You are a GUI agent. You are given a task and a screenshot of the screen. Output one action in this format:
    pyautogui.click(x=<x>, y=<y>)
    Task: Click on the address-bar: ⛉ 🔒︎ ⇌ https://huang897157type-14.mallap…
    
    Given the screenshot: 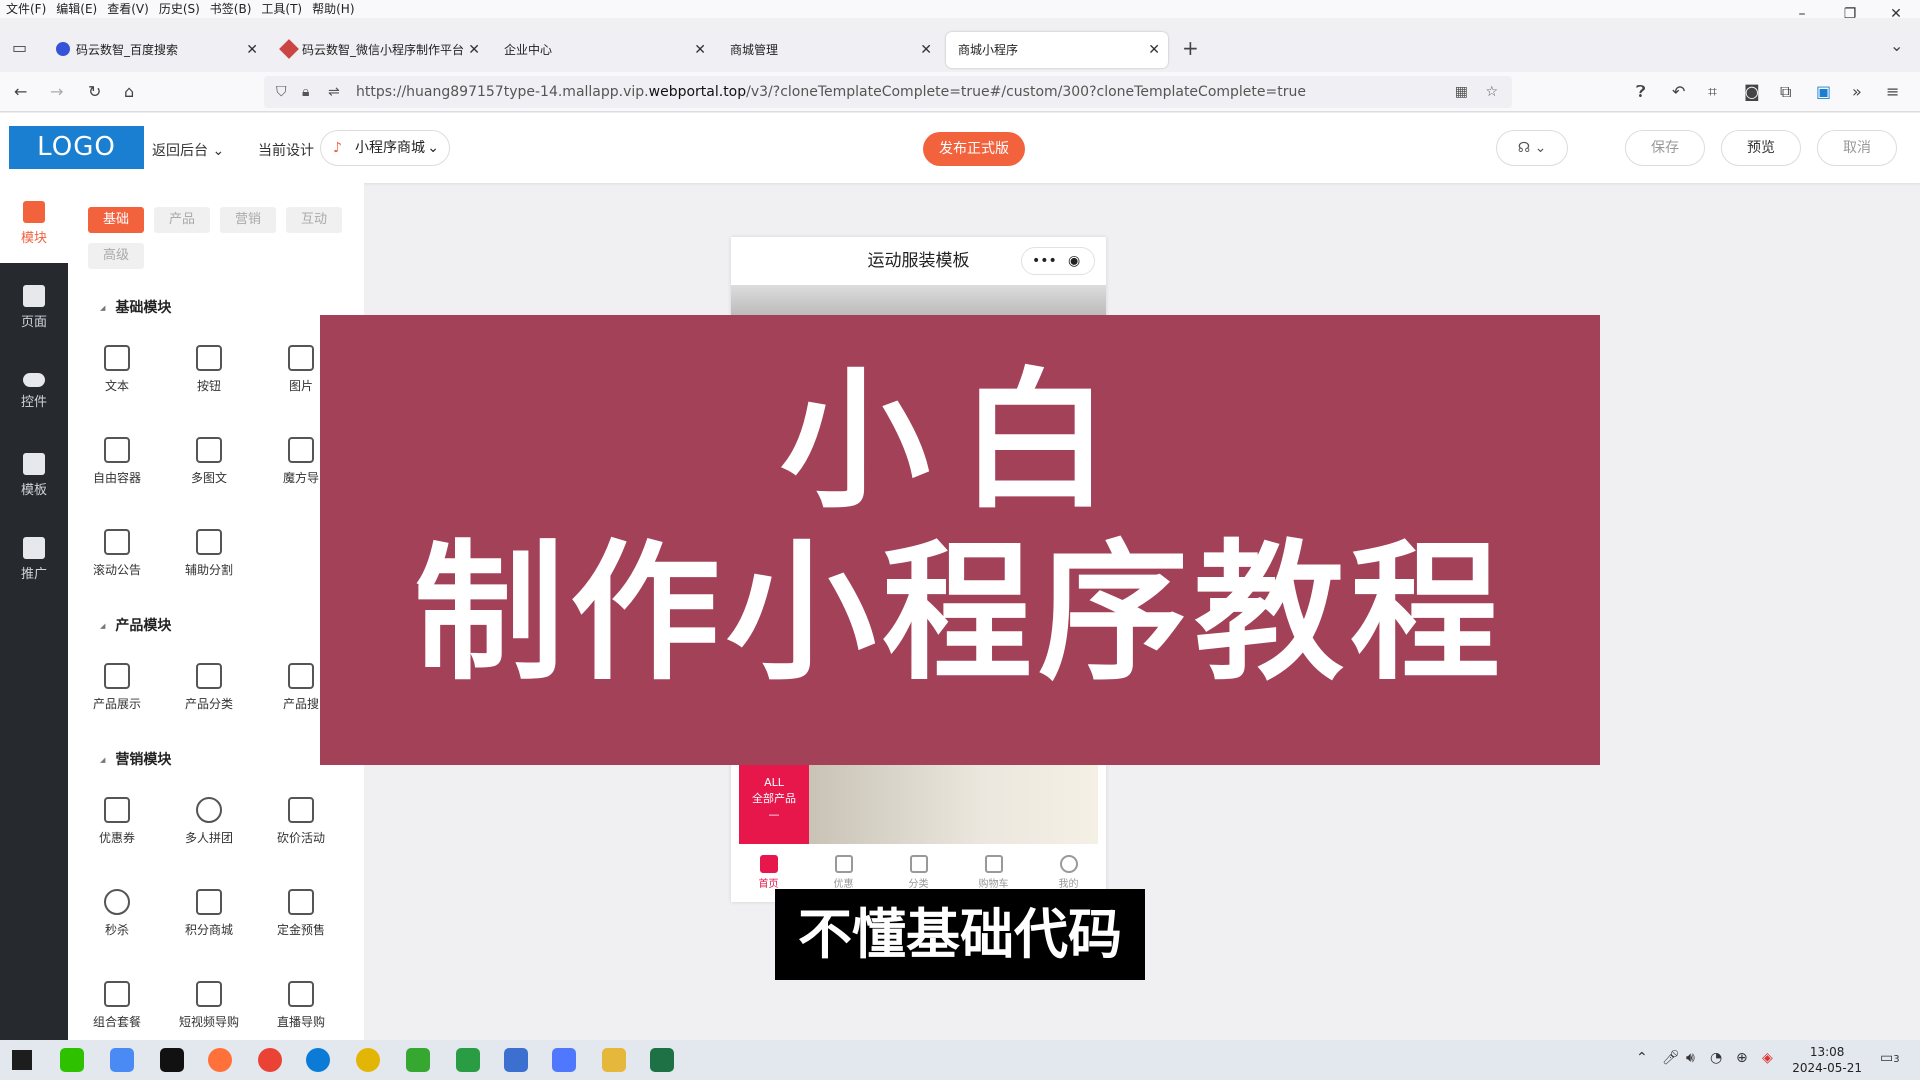 What is the action you would take?
    pyautogui.click(x=888, y=92)
    